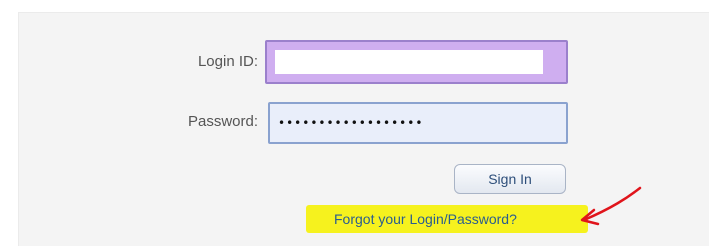 The width and height of the screenshot is (709, 246). Describe the element at coordinates (510, 179) in the screenshot. I see `sign-in-button: Sign In` at that location.